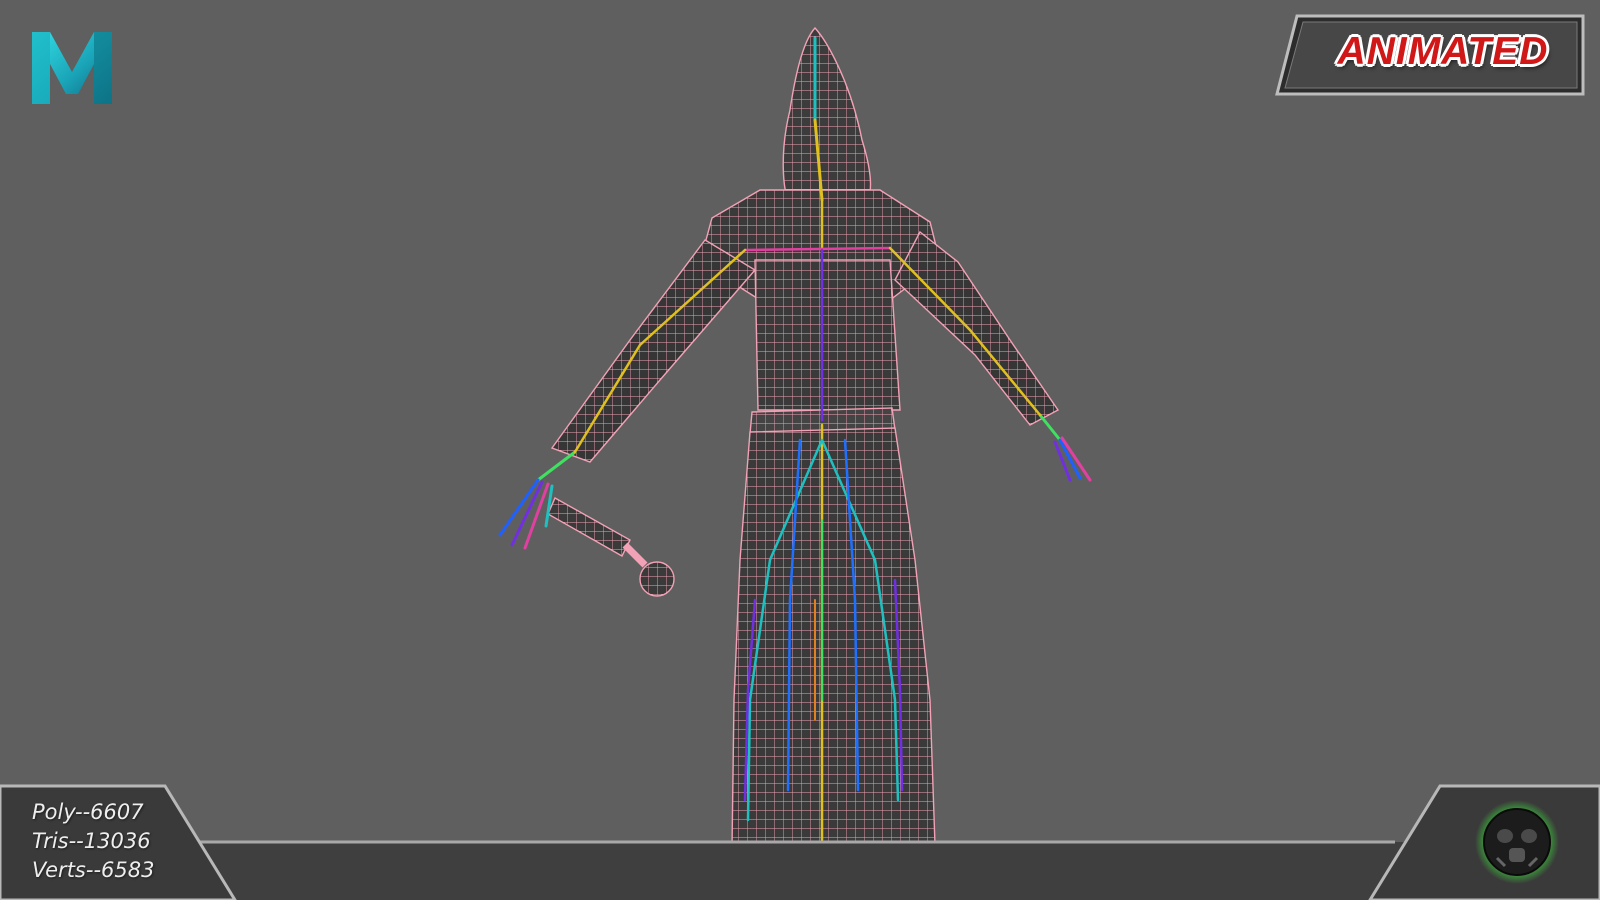  I want to click on bottom-info-bar, so click(800, 842).